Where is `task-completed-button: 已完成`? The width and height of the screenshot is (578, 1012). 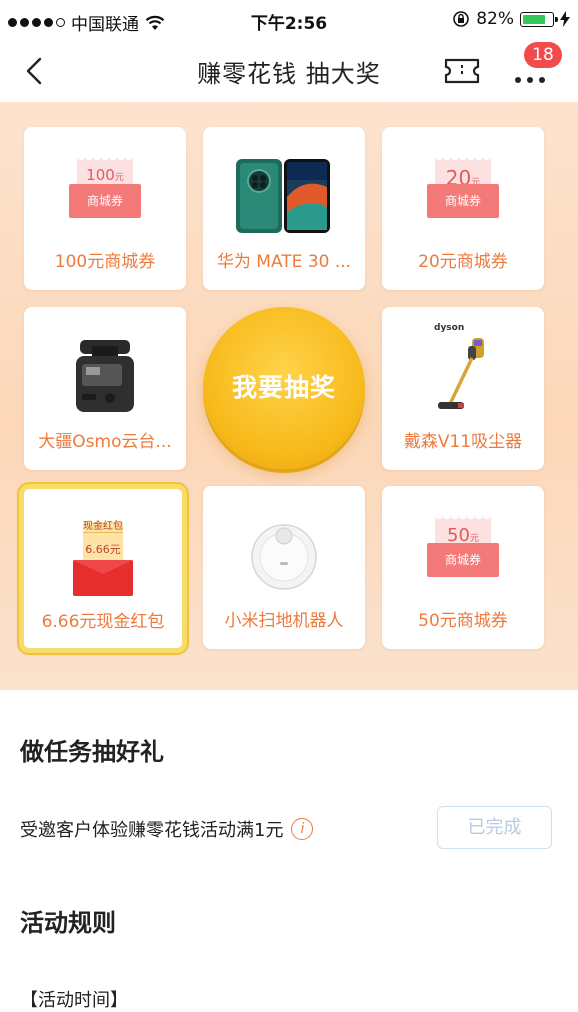 task-completed-button: 已完成 is located at coordinates (494, 827).